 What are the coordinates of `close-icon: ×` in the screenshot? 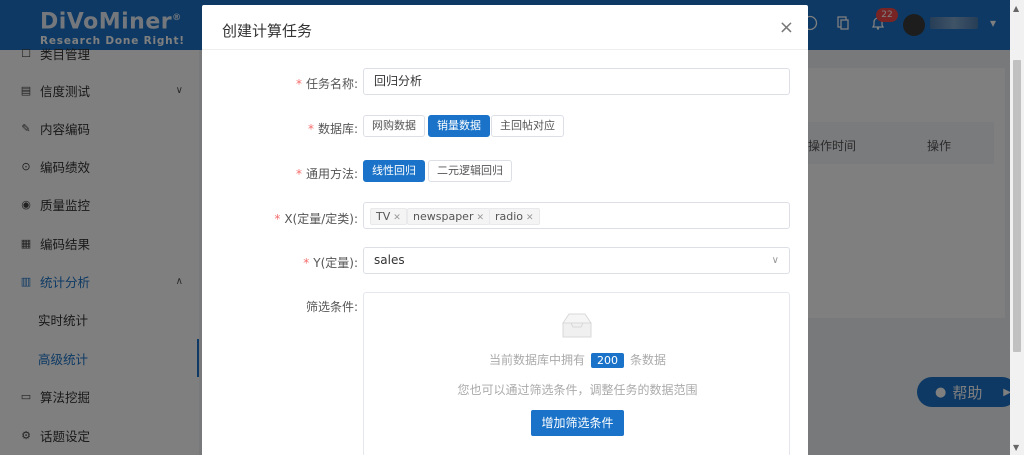 It's located at (786, 27).